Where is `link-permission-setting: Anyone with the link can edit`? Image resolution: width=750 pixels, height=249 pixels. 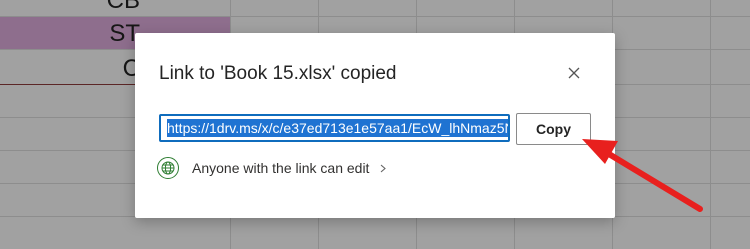
link-permission-setting: Anyone with the link can edit is located at coordinates (272, 168).